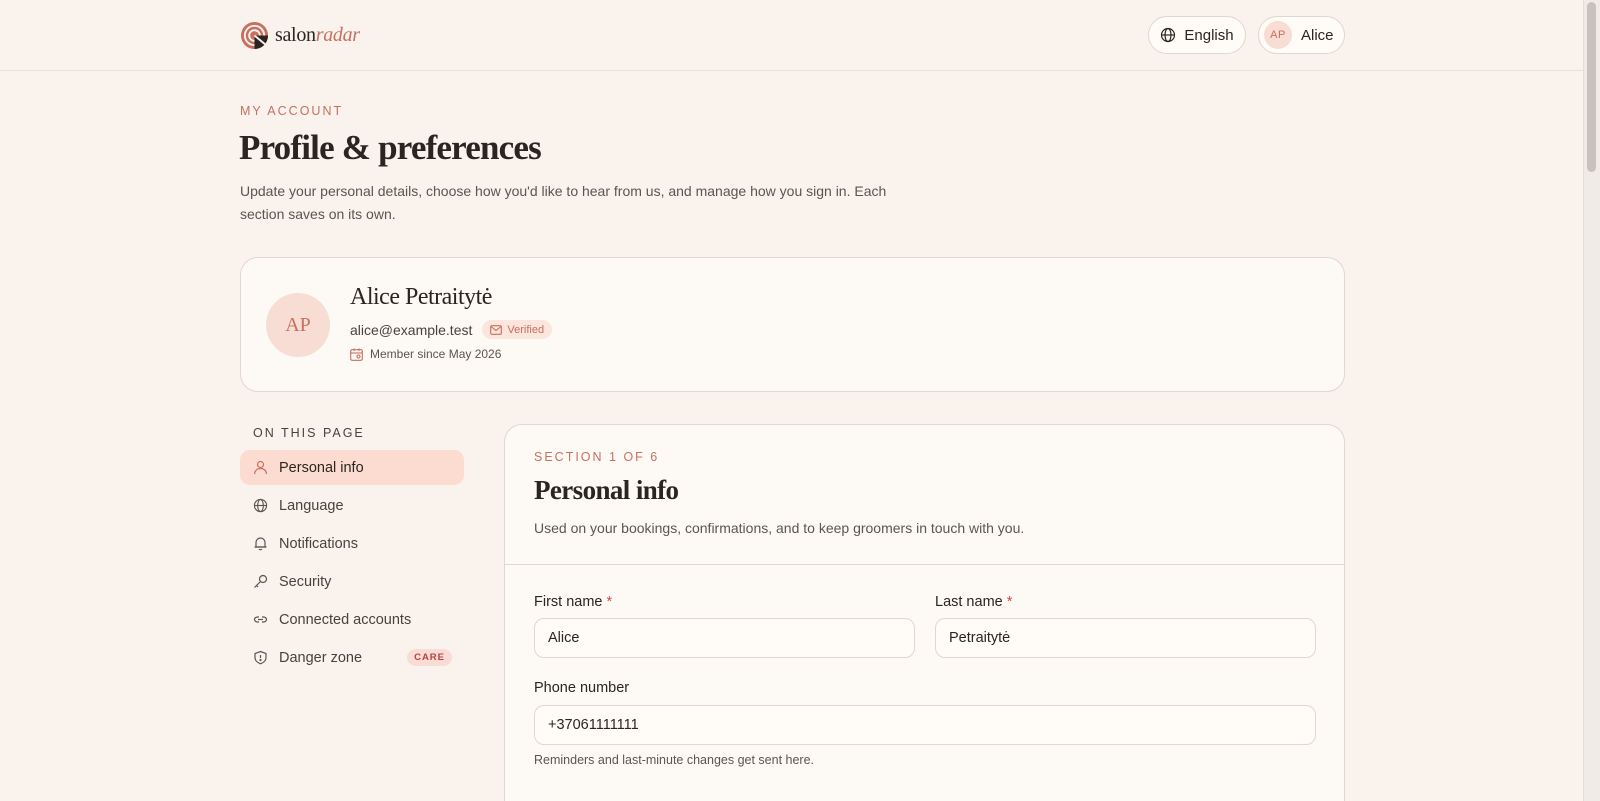 This screenshot has width=1600, height=801. I want to click on last-name-input, so click(1125, 638).